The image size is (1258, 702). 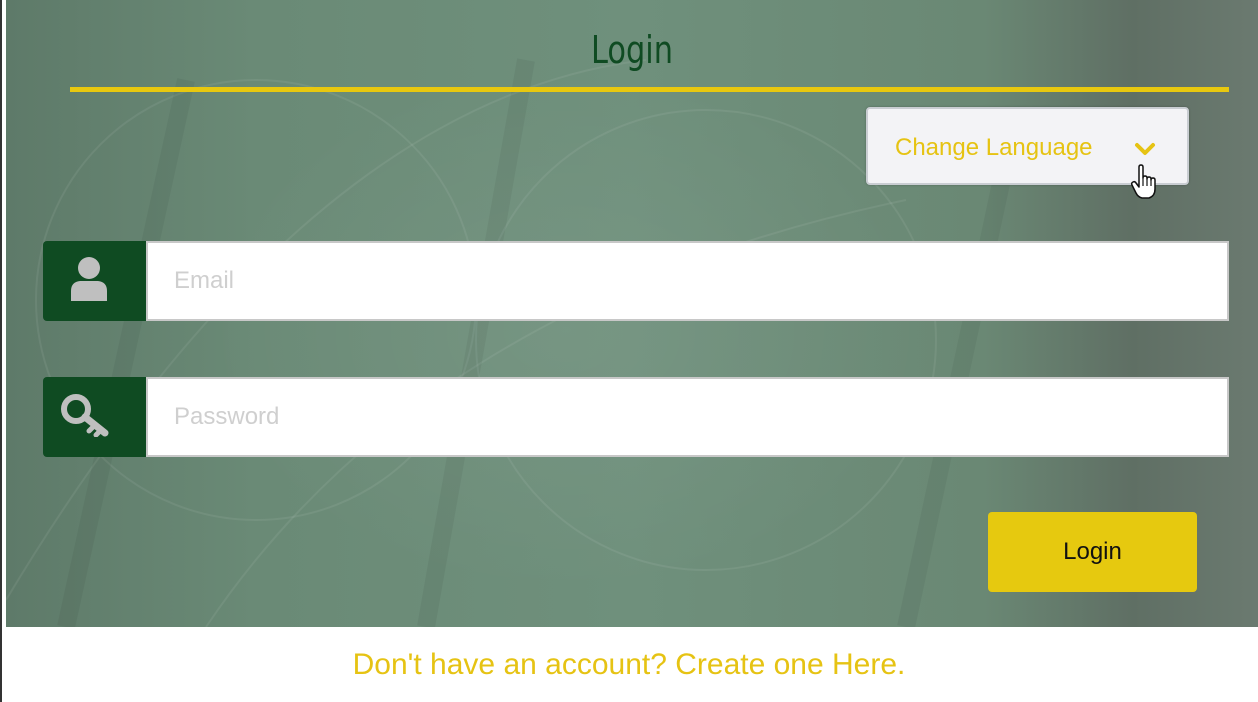 I want to click on page-title: Login, so click(x=631, y=50).